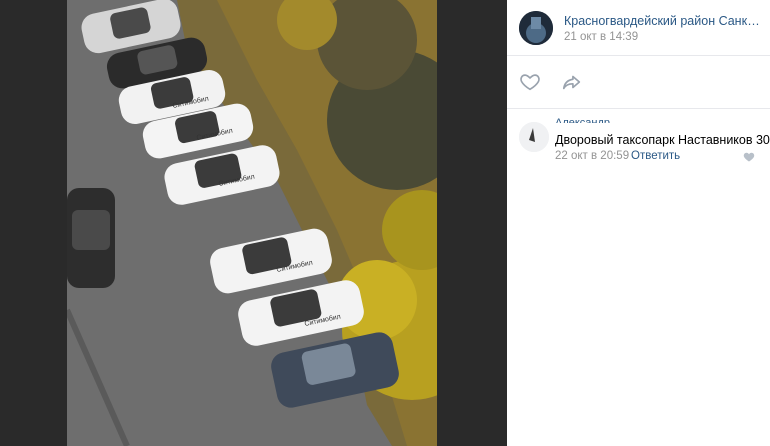  I want to click on post-actions, so click(638, 82).